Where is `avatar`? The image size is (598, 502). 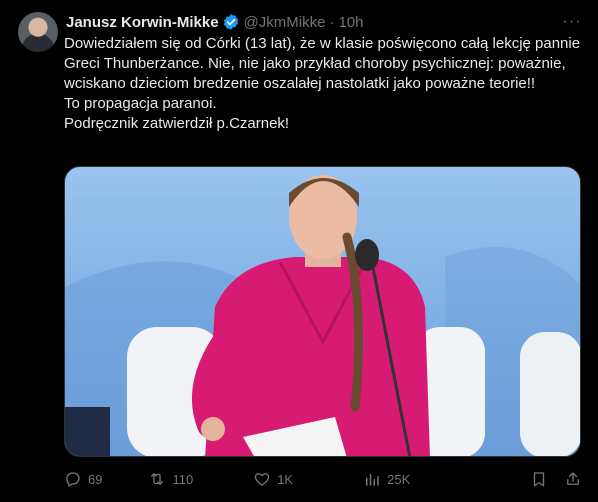 avatar is located at coordinates (38, 32).